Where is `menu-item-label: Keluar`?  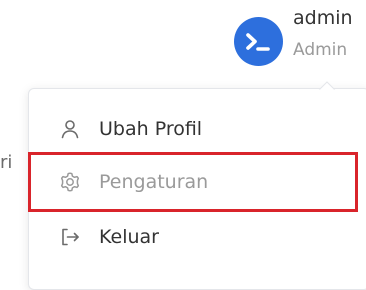
menu-item-label: Keluar is located at coordinates (129, 237).